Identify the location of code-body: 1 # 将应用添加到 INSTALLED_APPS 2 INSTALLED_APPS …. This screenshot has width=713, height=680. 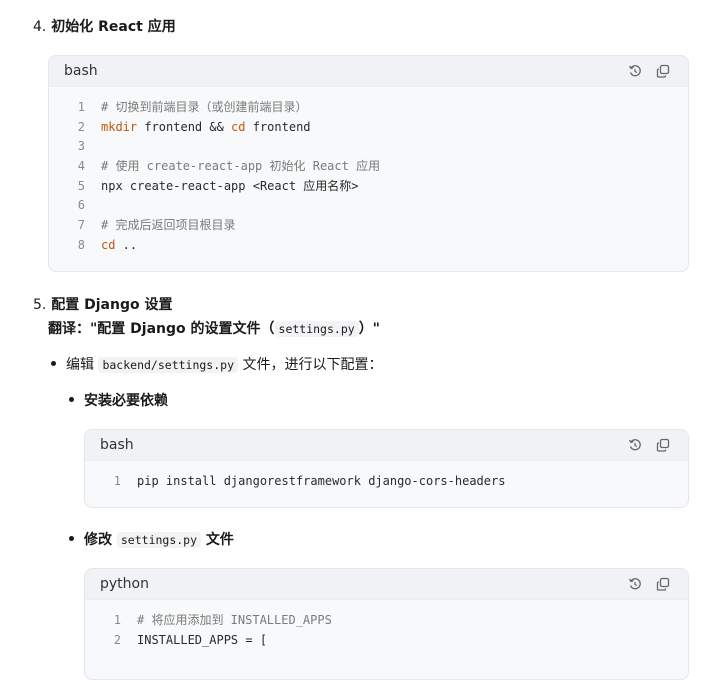
(386, 627).